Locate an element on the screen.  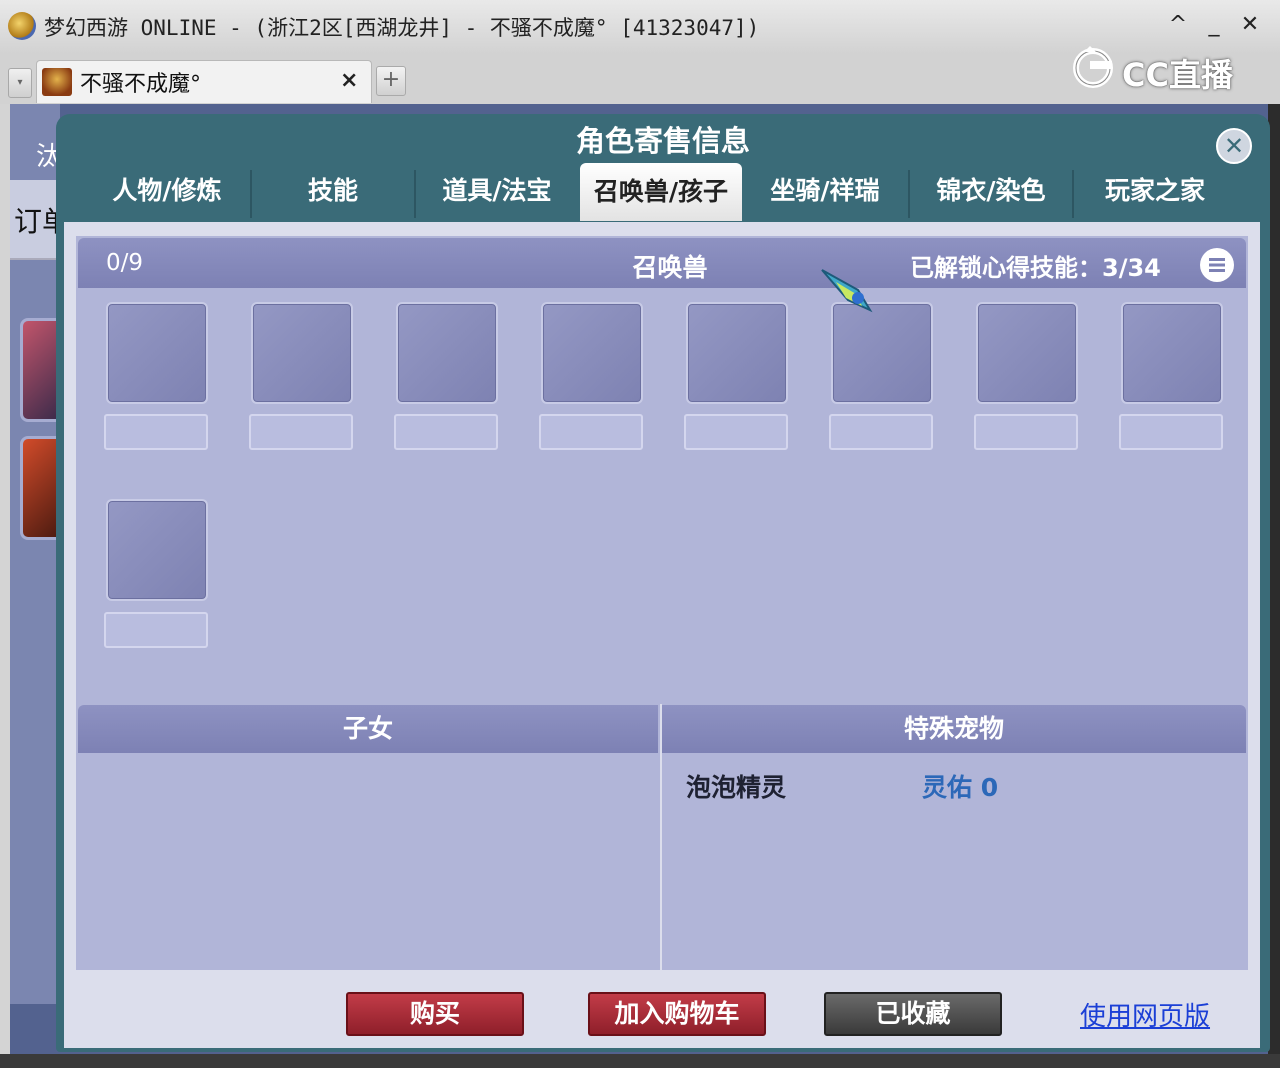
summon-count: 0/9 is located at coordinates (125, 263).